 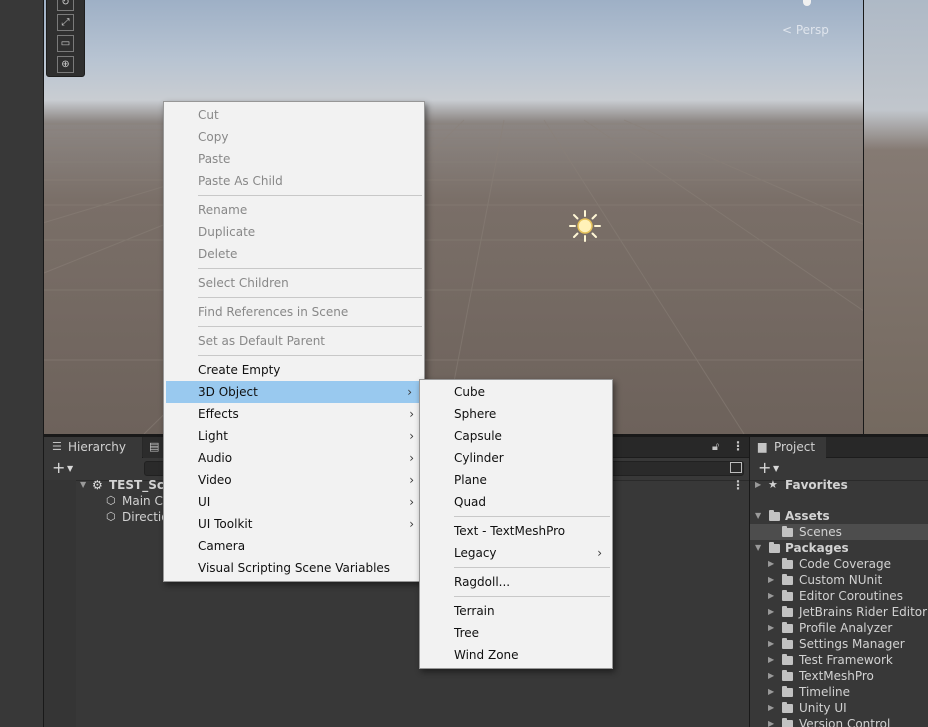 I want to click on rotate-tool-icon: ↻, so click(x=65, y=5).